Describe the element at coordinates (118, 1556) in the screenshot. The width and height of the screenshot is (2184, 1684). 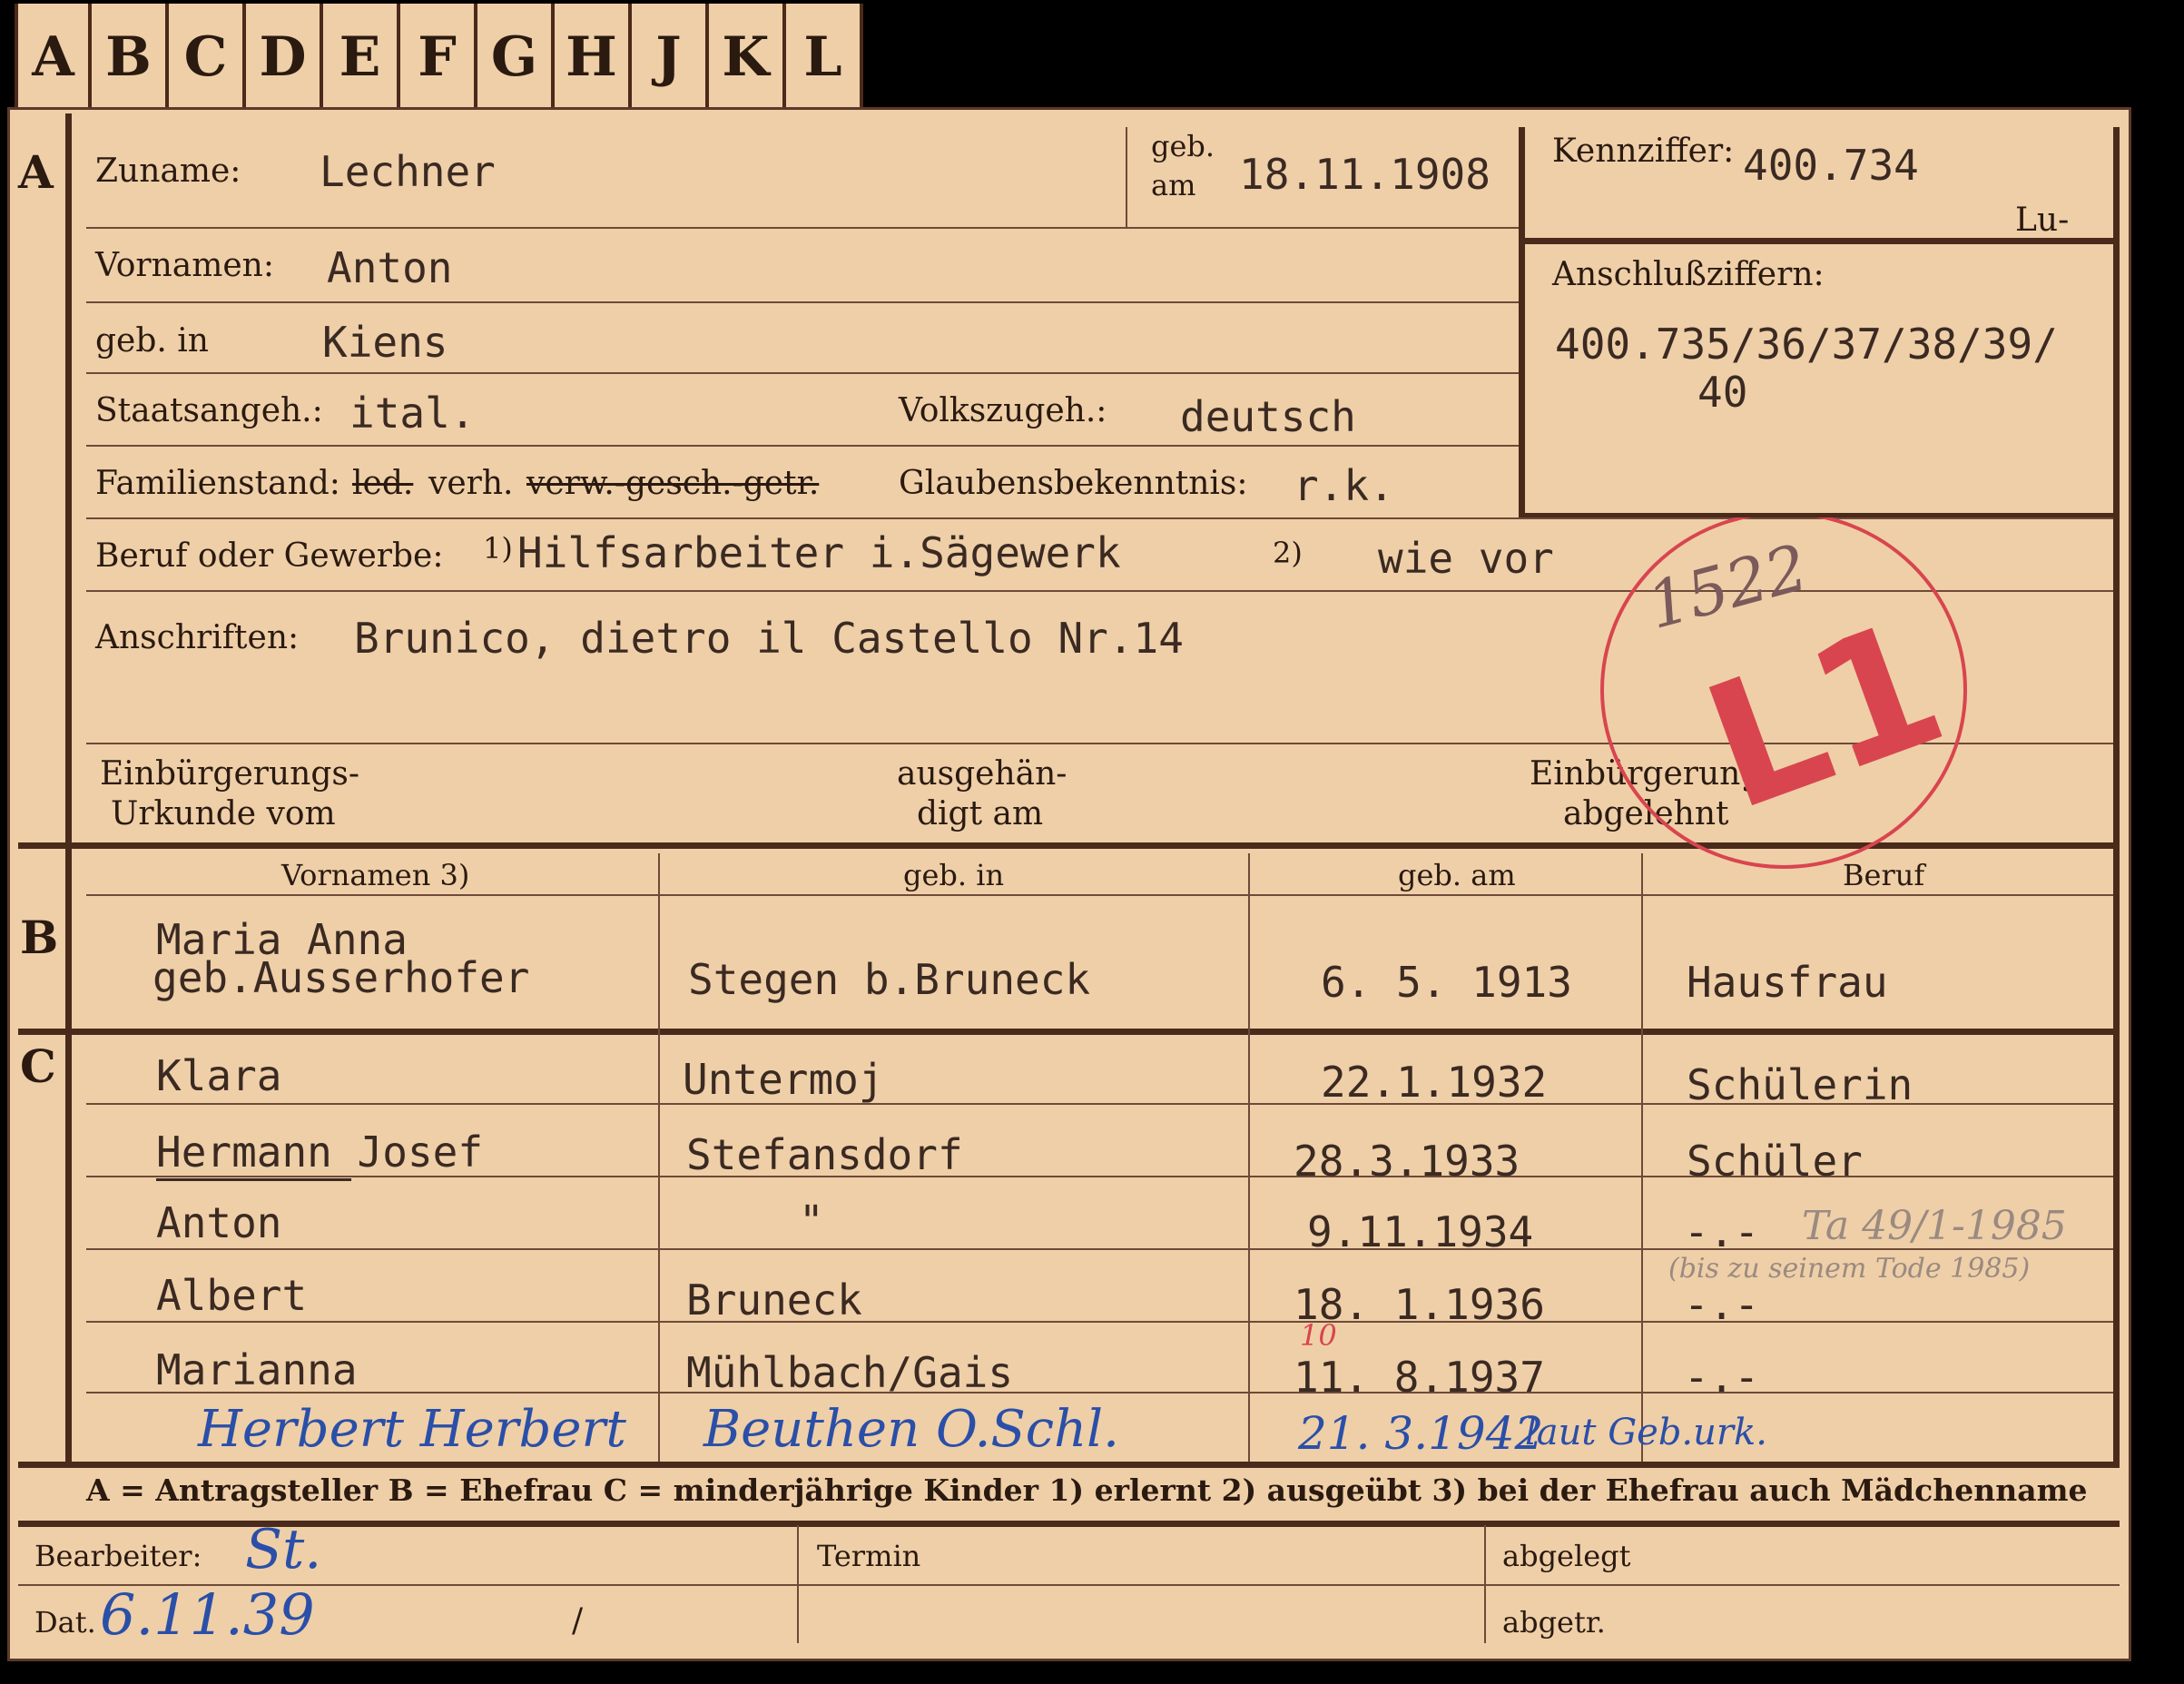
I see `bearbeiter-label: Bearbeiter:` at that location.